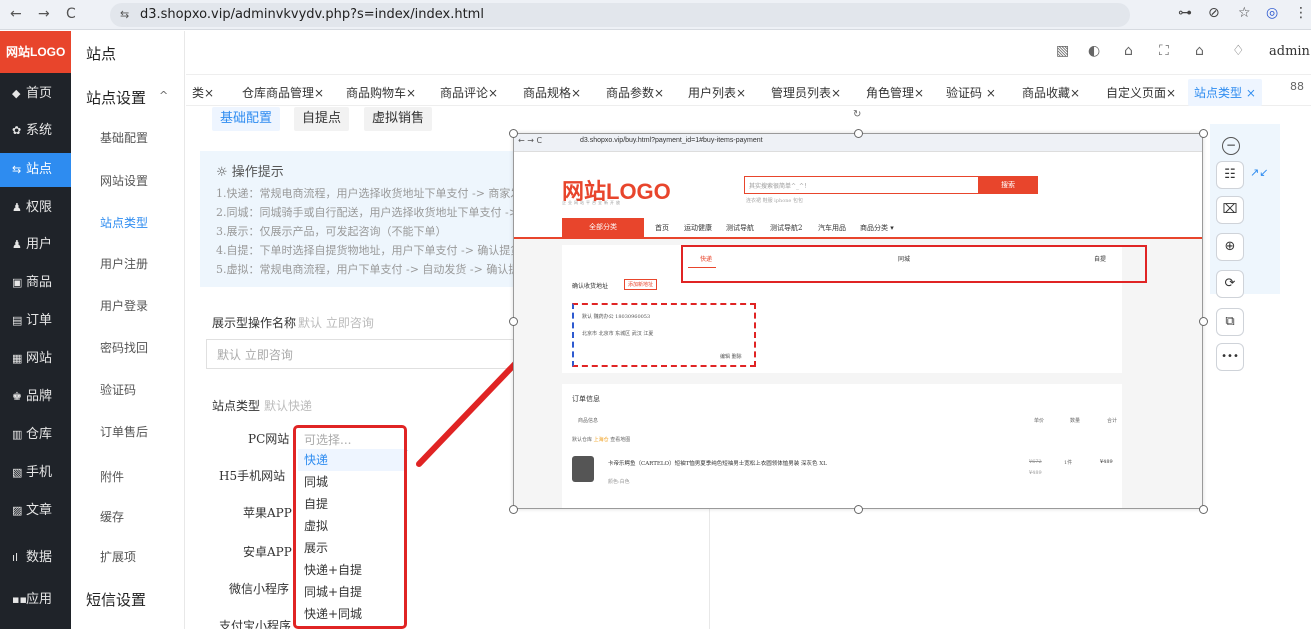 The image size is (1311, 629). What do you see at coordinates (163, 95) in the screenshot?
I see `chevron-up-icon: ^` at bounding box center [163, 95].